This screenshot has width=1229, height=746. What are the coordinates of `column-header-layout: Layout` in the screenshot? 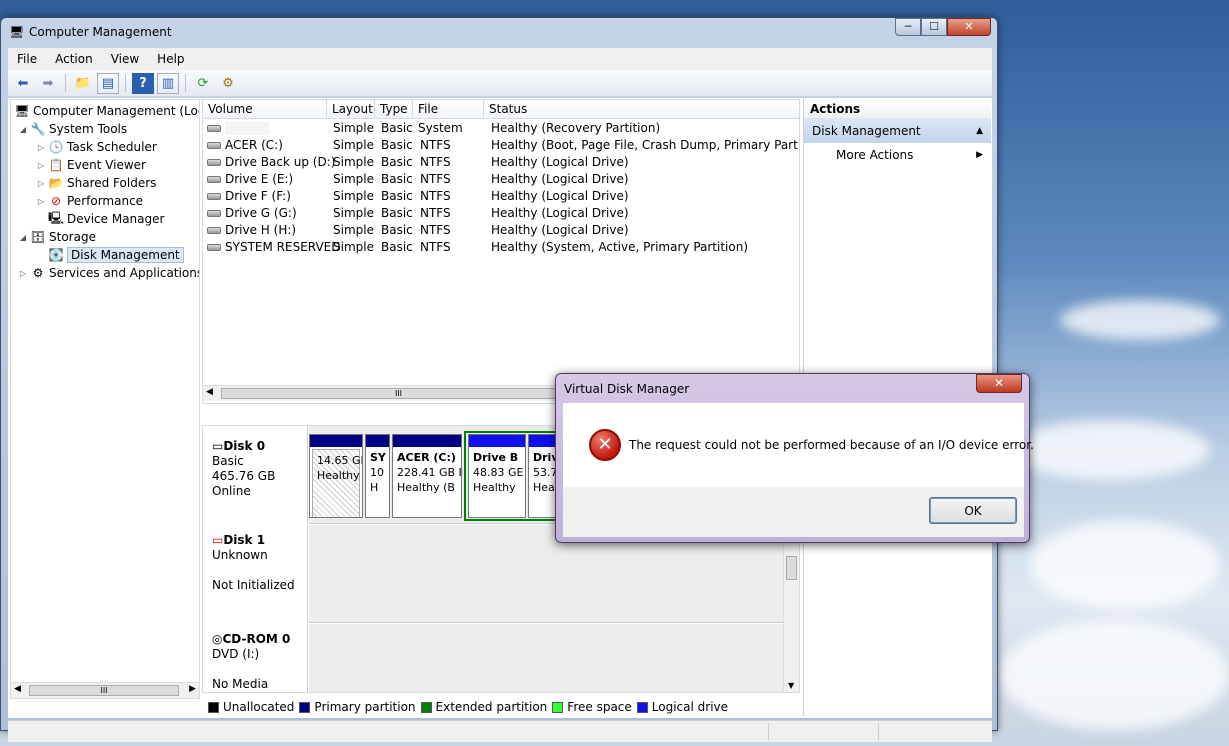 It's located at (351, 109).